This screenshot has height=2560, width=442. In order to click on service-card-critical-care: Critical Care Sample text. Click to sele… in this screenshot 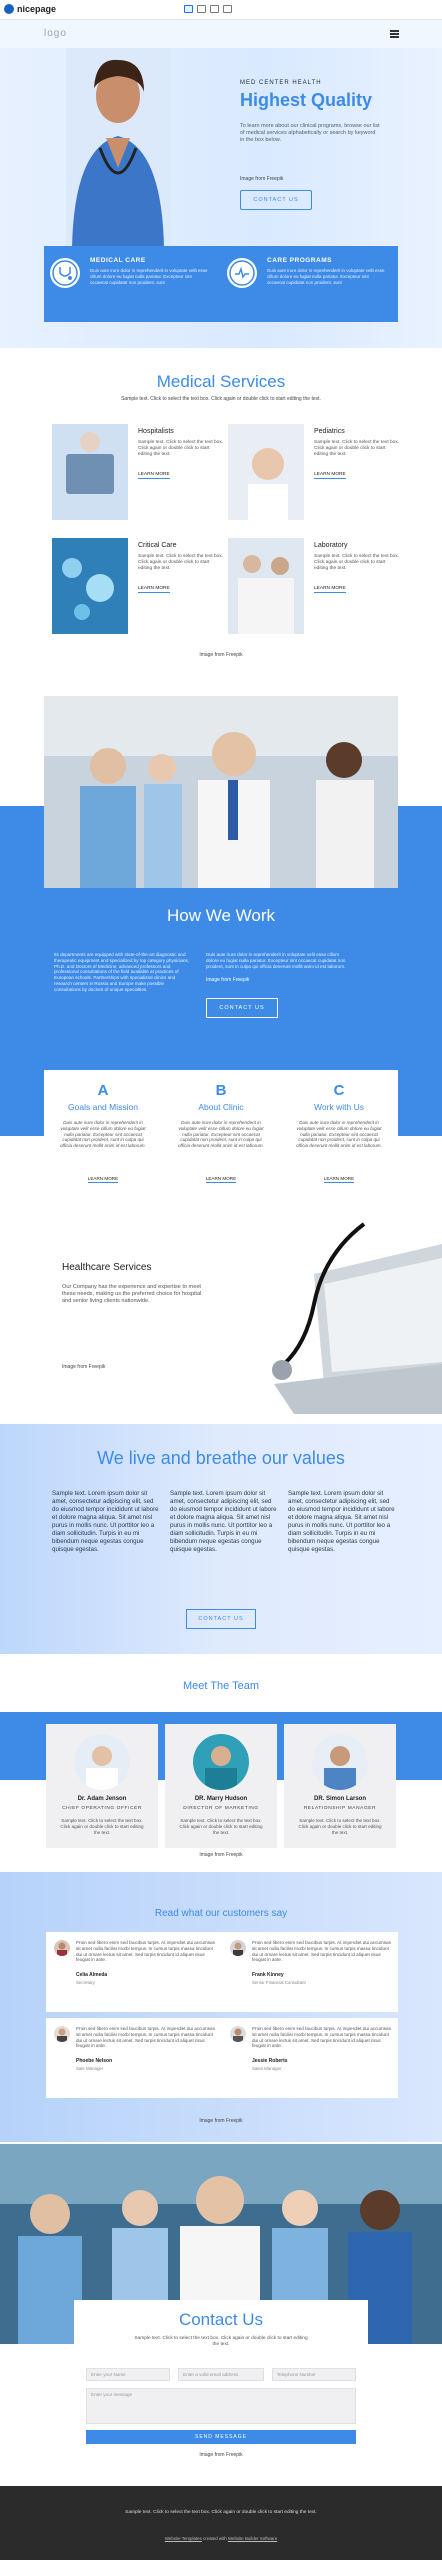, I will do `click(140, 588)`.